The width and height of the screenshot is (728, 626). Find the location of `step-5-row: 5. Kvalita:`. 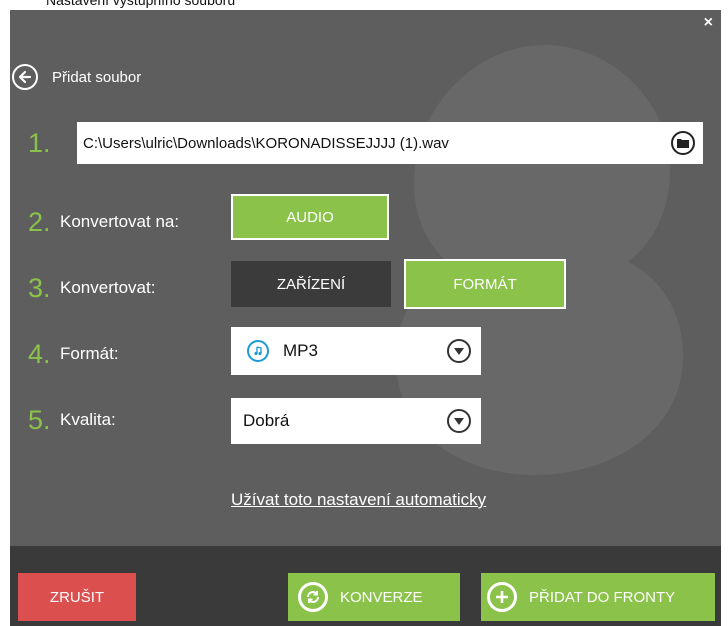

step-5-row: 5. Kvalita: is located at coordinates (72, 420).